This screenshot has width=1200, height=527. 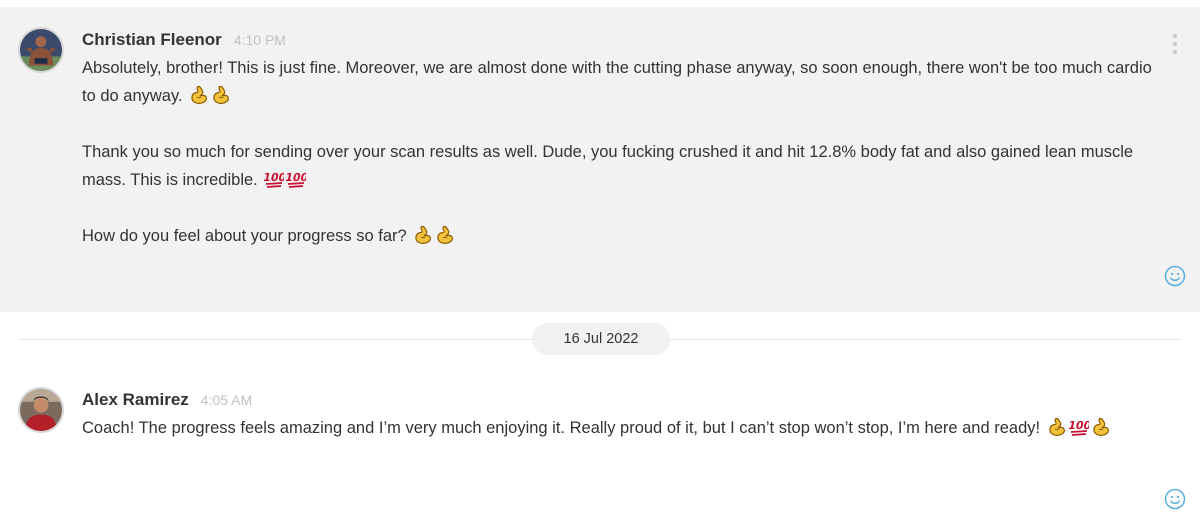 I want to click on date-label: 16 Jul 2022, so click(x=601, y=339).